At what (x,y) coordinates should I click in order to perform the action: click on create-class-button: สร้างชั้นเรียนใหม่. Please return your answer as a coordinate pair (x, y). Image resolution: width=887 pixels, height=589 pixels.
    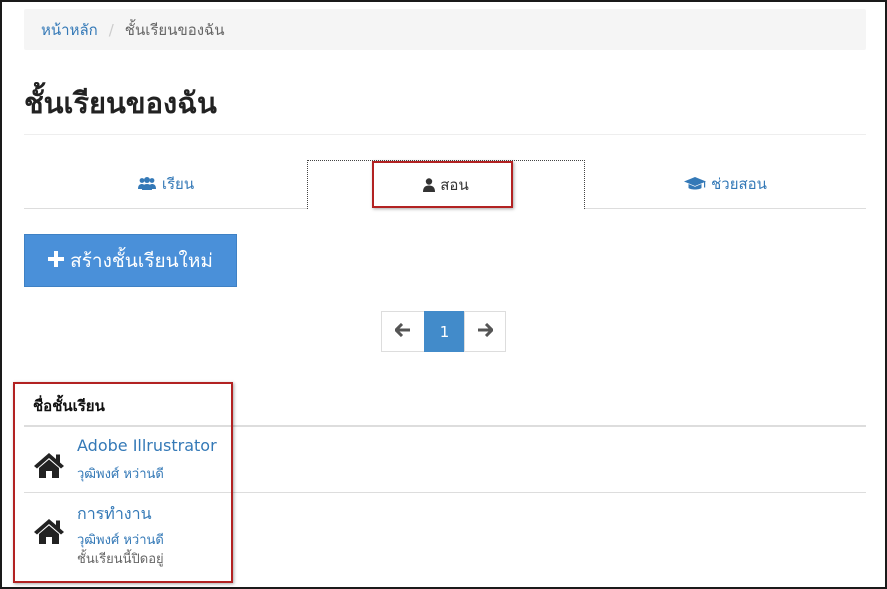
    Looking at the image, I should click on (130, 260).